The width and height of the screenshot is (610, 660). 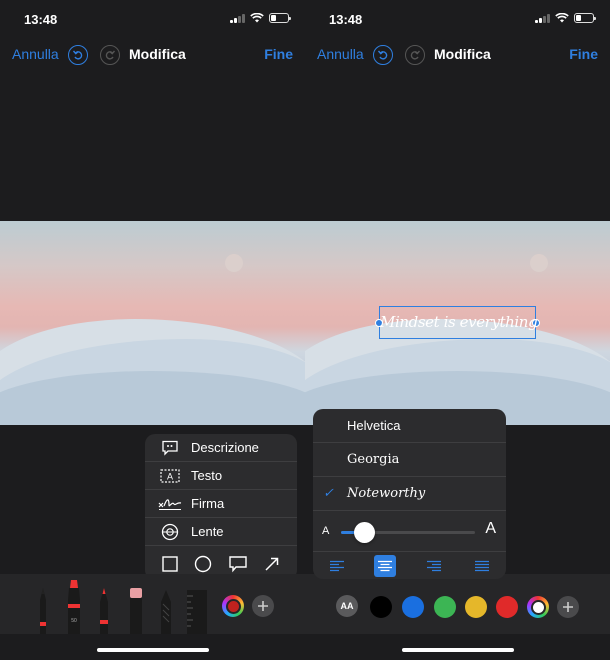 I want to click on text-annotation-box: Mindset is everything, so click(x=457, y=322).